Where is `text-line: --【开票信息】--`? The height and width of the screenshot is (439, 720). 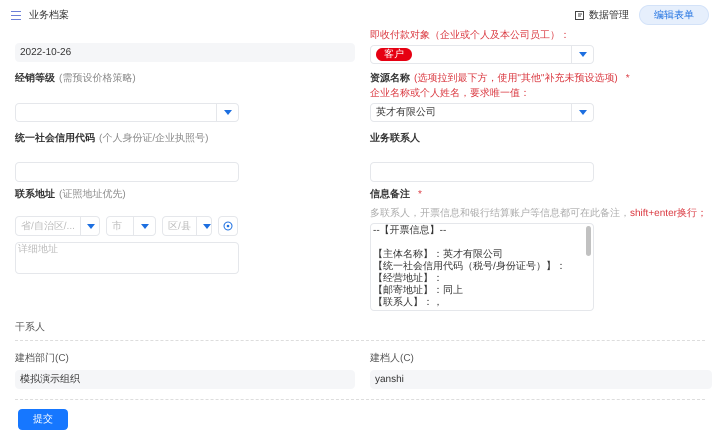 text-line: --【开票信息】-- is located at coordinates (410, 231).